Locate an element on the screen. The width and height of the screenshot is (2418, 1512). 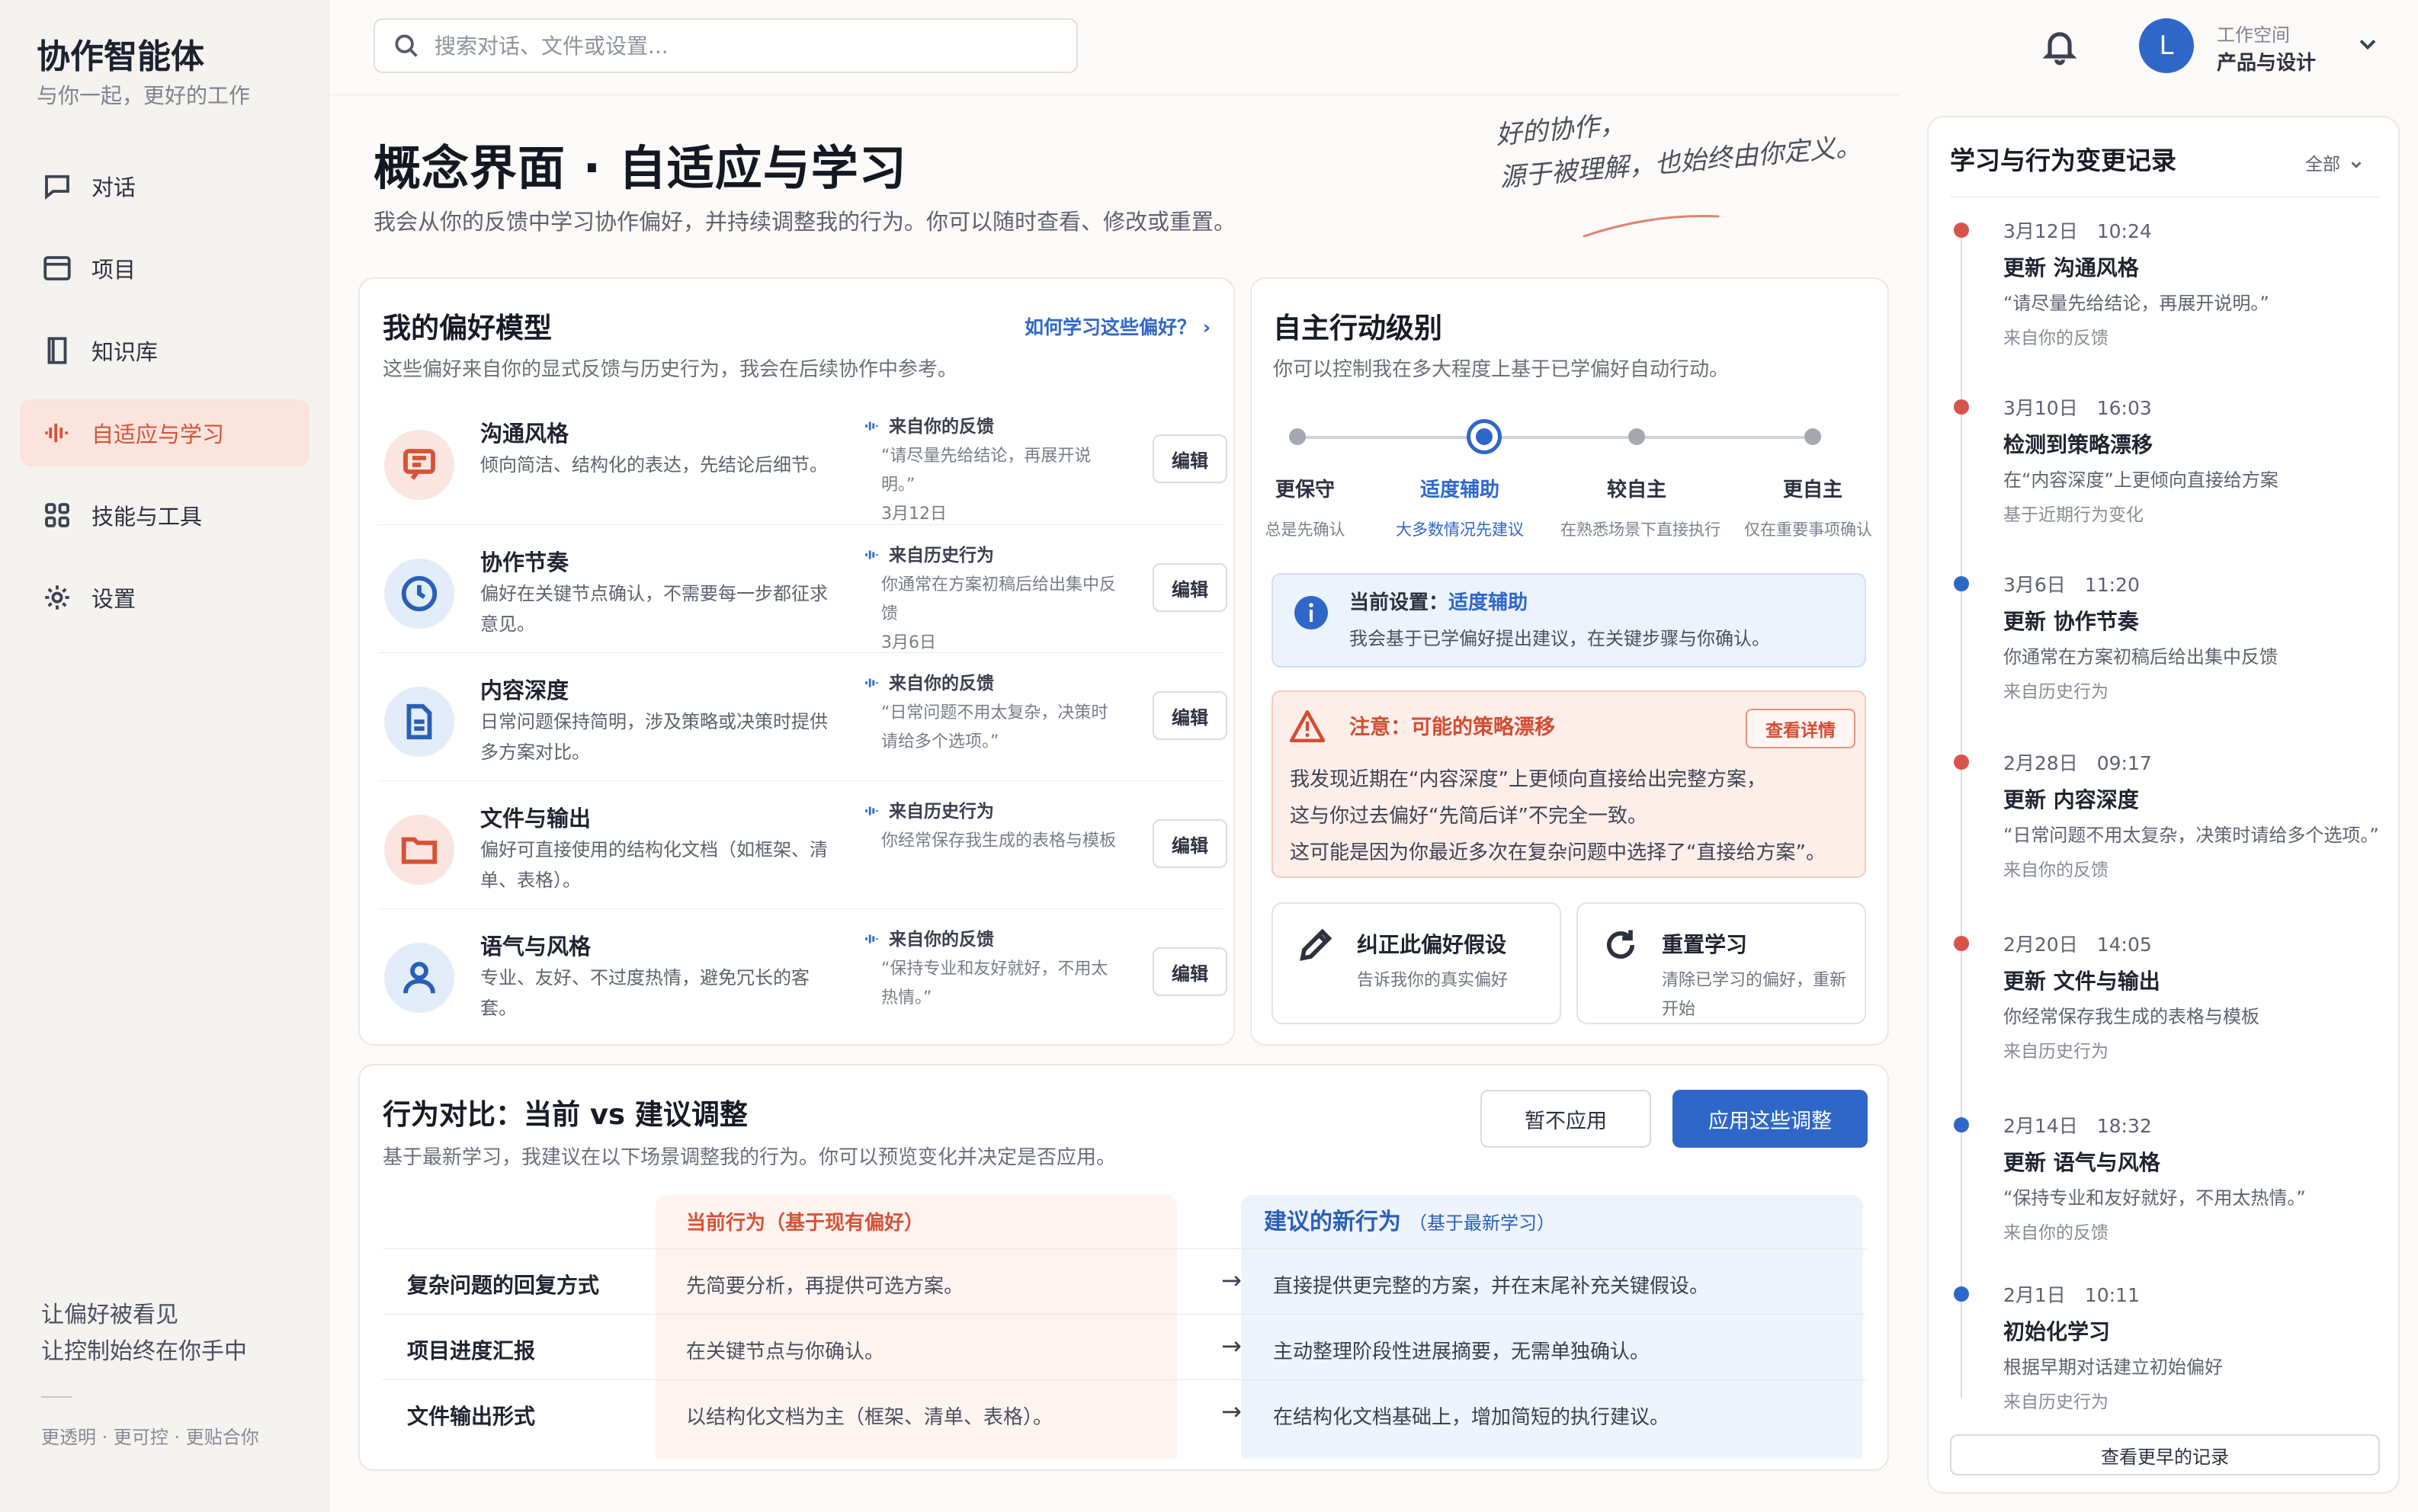
level-name: 适度辅助 is located at coordinates (1459, 490).